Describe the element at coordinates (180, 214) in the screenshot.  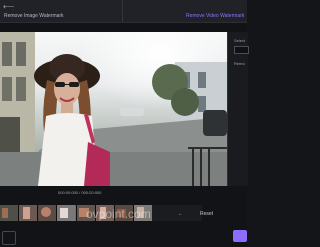
I see `timeline-control-left: ←` at that location.